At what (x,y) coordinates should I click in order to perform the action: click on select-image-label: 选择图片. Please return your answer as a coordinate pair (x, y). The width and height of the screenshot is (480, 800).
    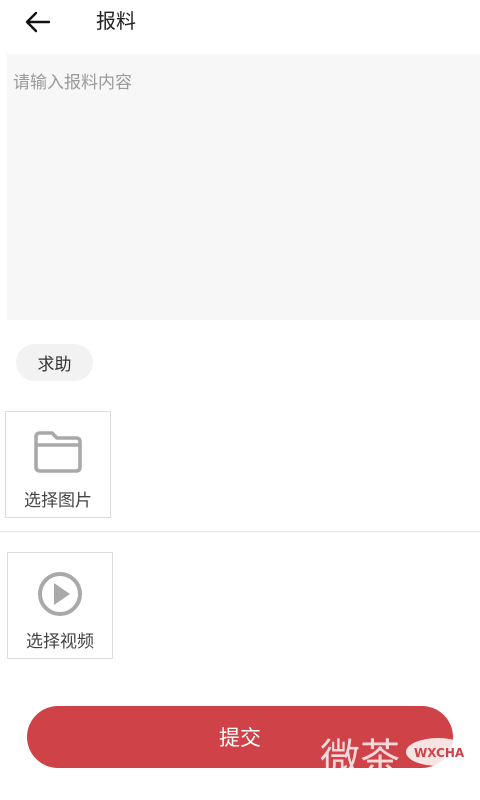
    Looking at the image, I should click on (58, 501).